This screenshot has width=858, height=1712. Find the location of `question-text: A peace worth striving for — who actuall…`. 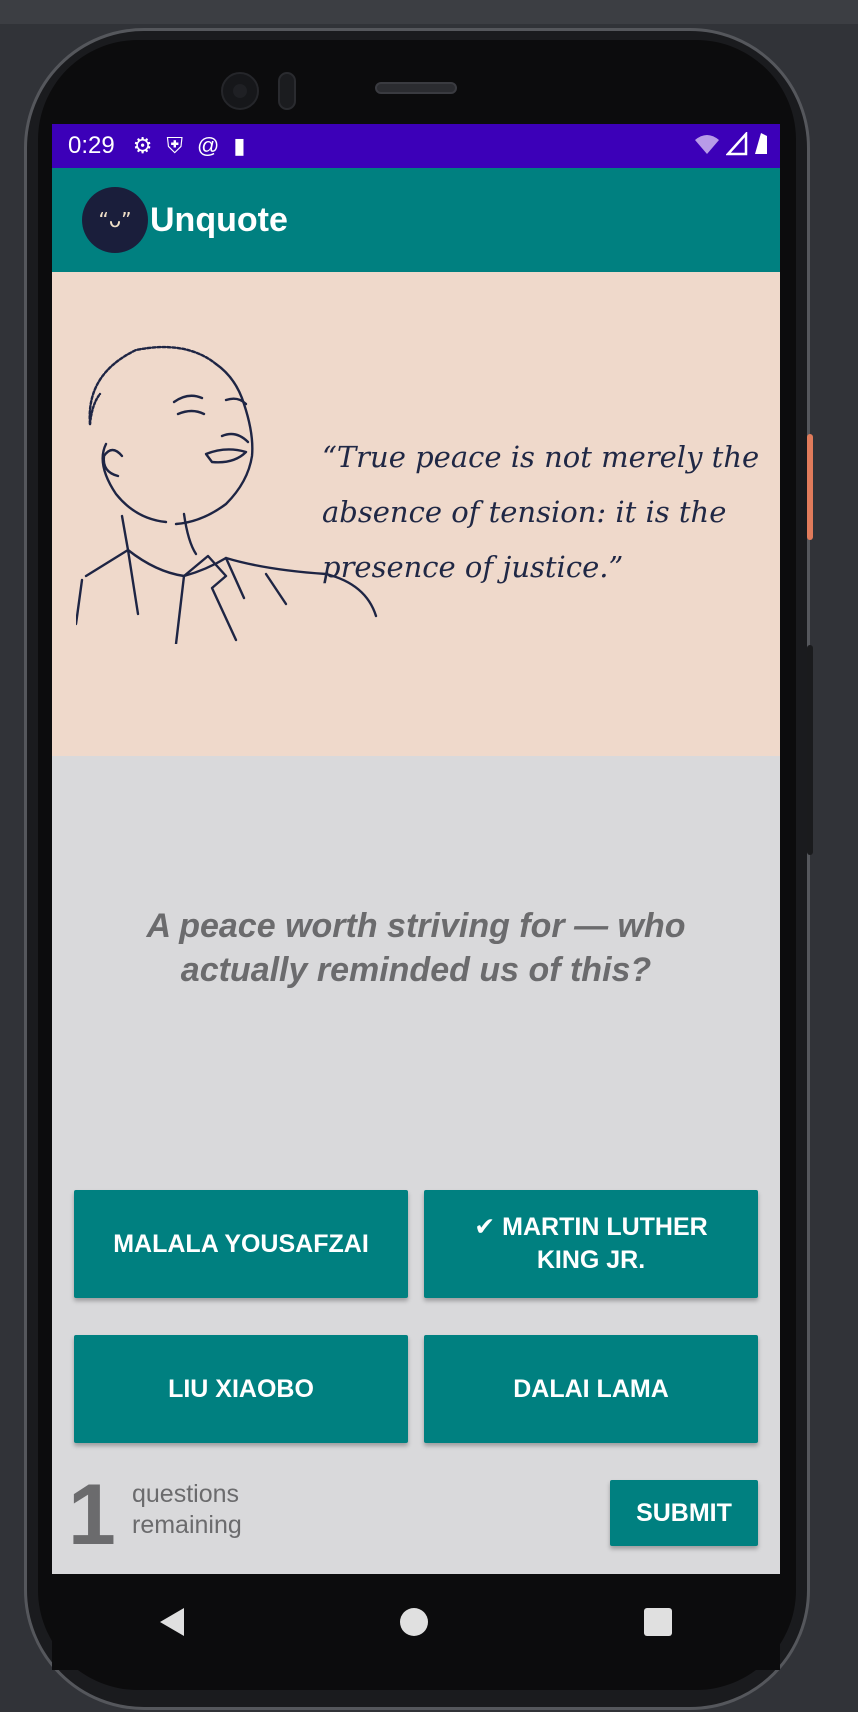

question-text: A peace worth striving for — who actuall… is located at coordinates (416, 948).